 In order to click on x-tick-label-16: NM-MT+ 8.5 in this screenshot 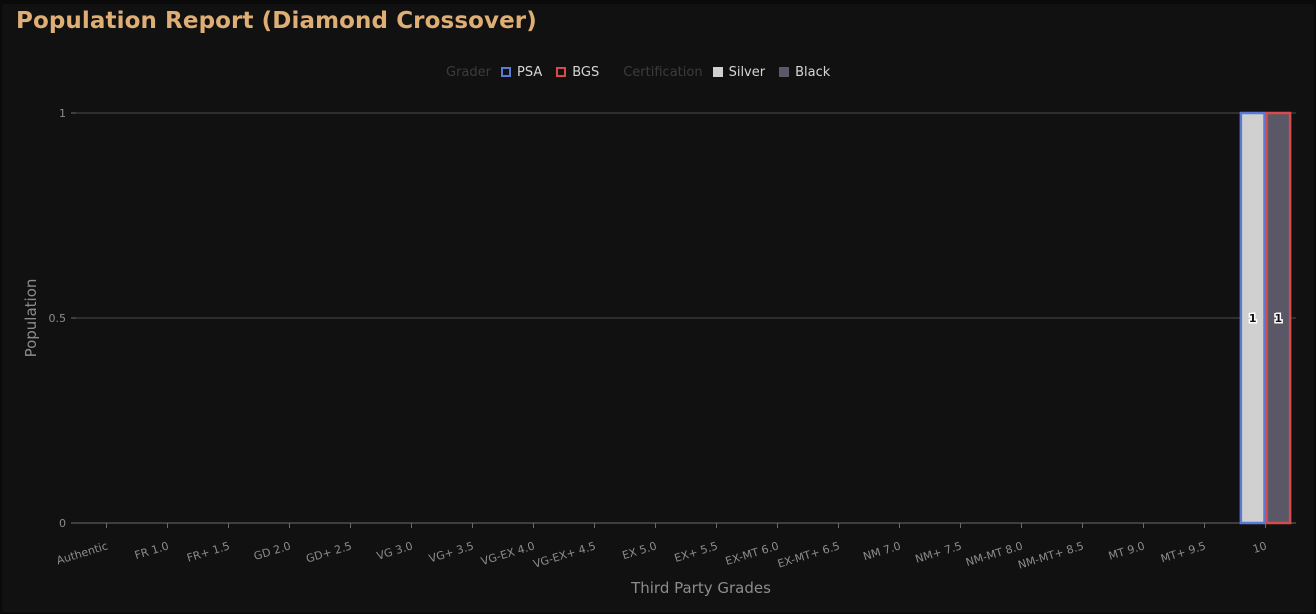, I will do `click(1050, 555)`.